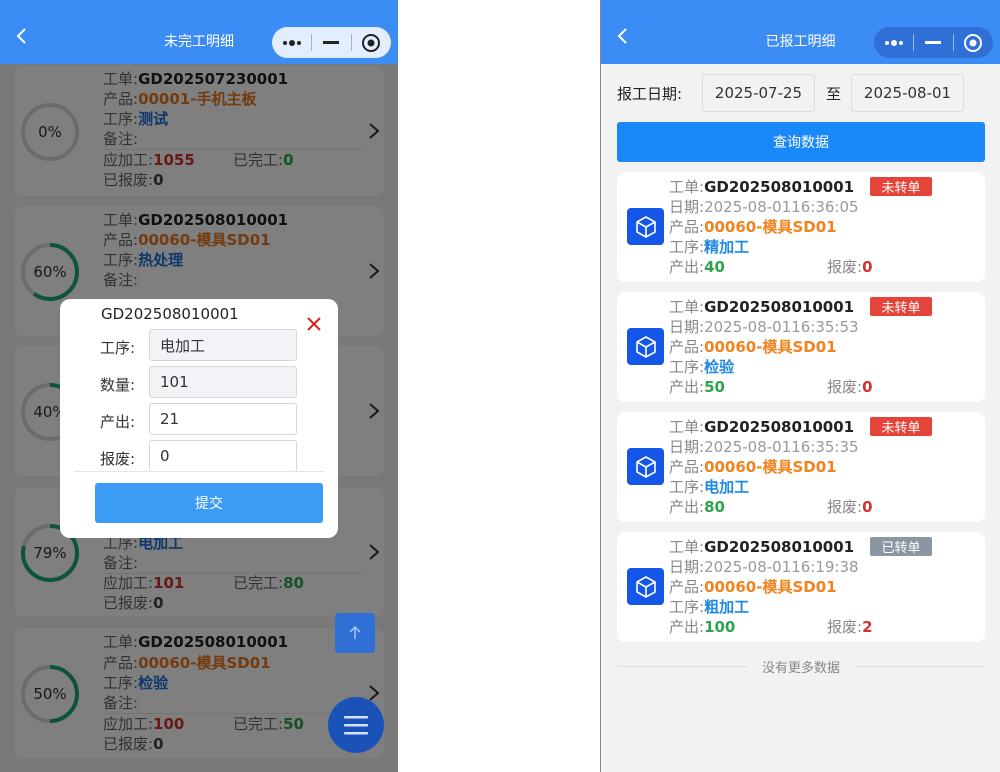  I want to click on process-field, so click(223, 345).